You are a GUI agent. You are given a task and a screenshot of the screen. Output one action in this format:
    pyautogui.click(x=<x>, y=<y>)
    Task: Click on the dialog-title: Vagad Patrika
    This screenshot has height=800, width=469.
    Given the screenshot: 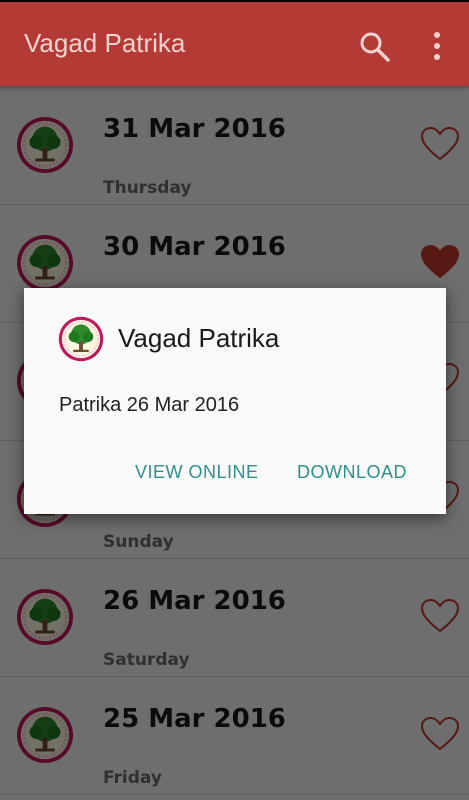 What is the action you would take?
    pyautogui.click(x=199, y=338)
    